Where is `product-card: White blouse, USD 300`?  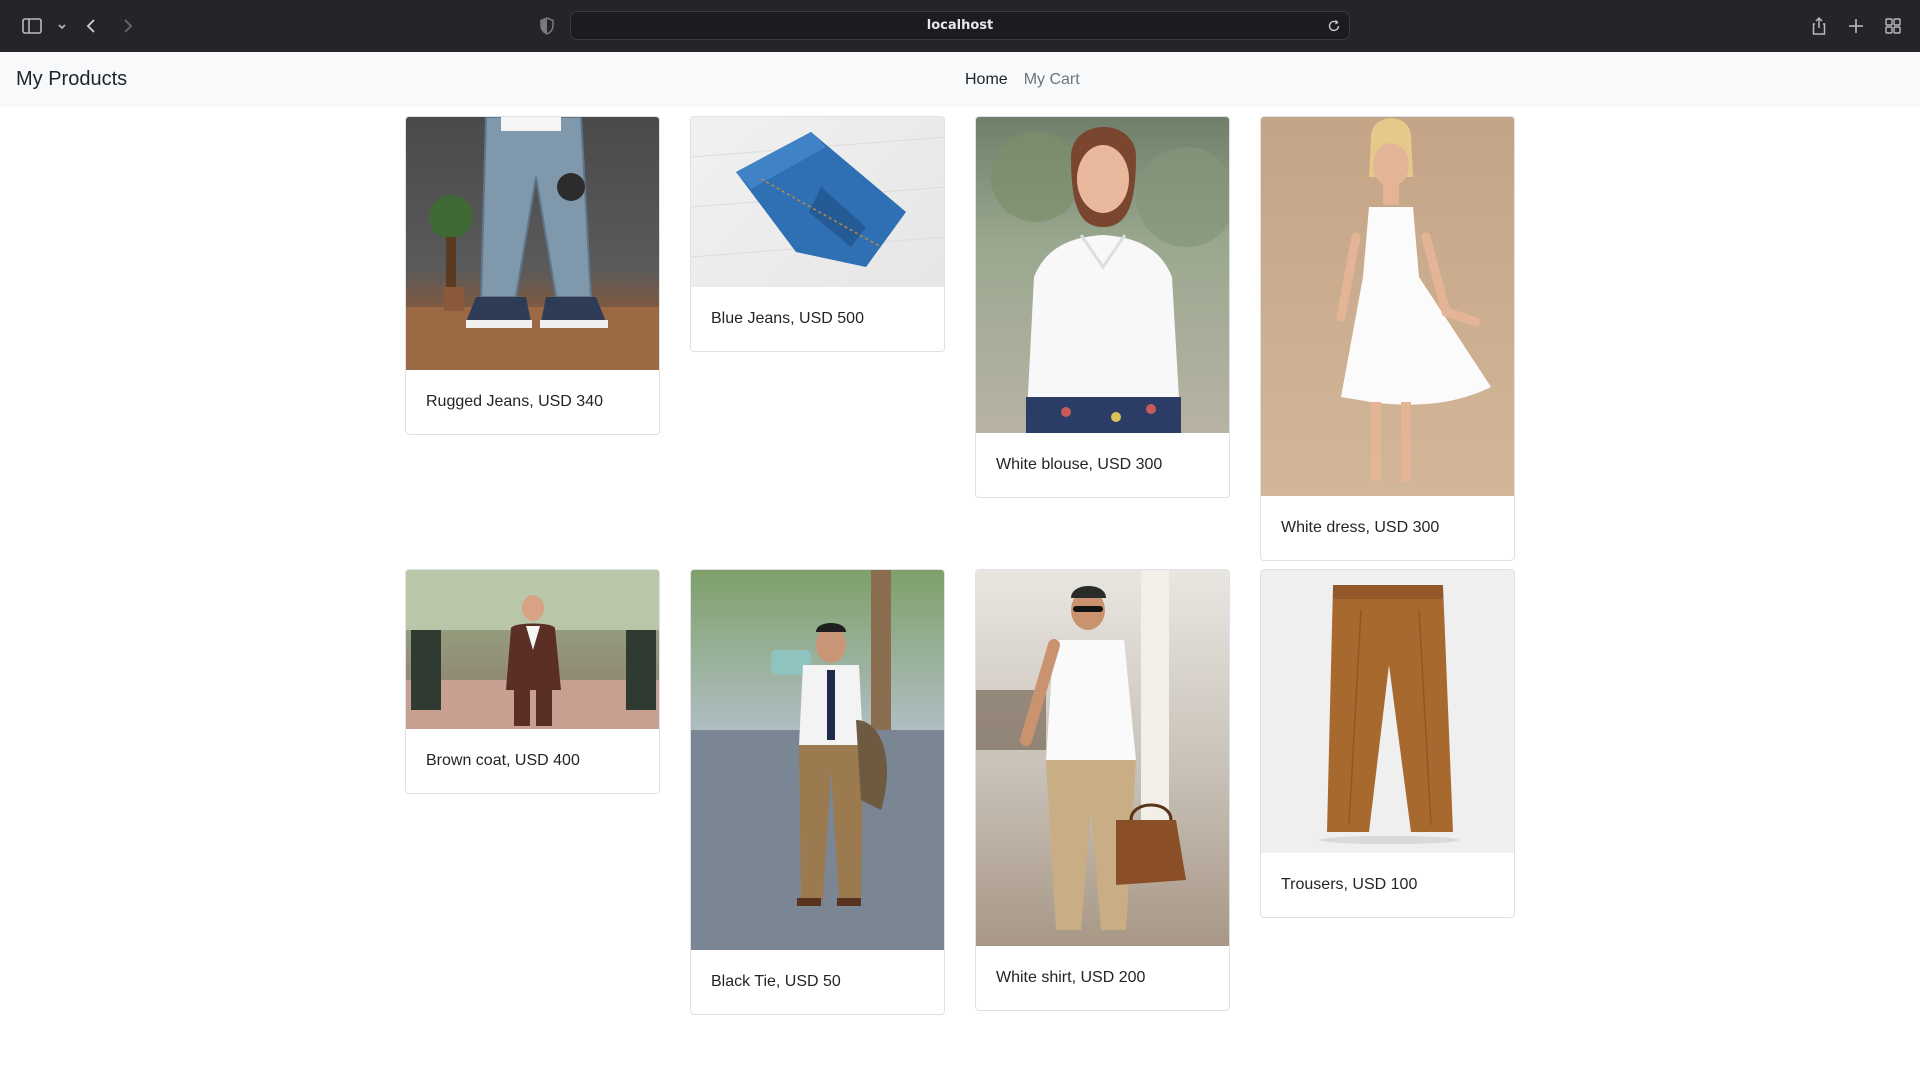
product-card: White blouse, USD 300 is located at coordinates (1102, 307).